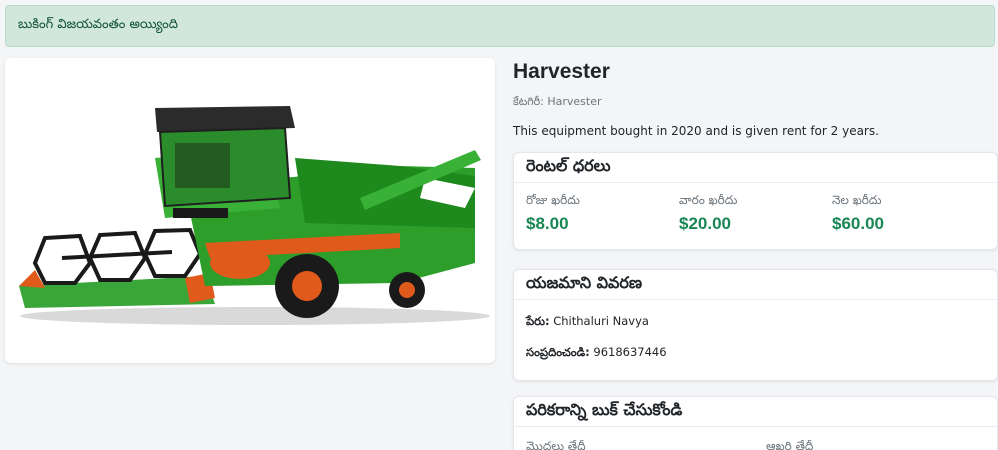  I want to click on start-date-label: మొదలు తేదీ, so click(556, 444).